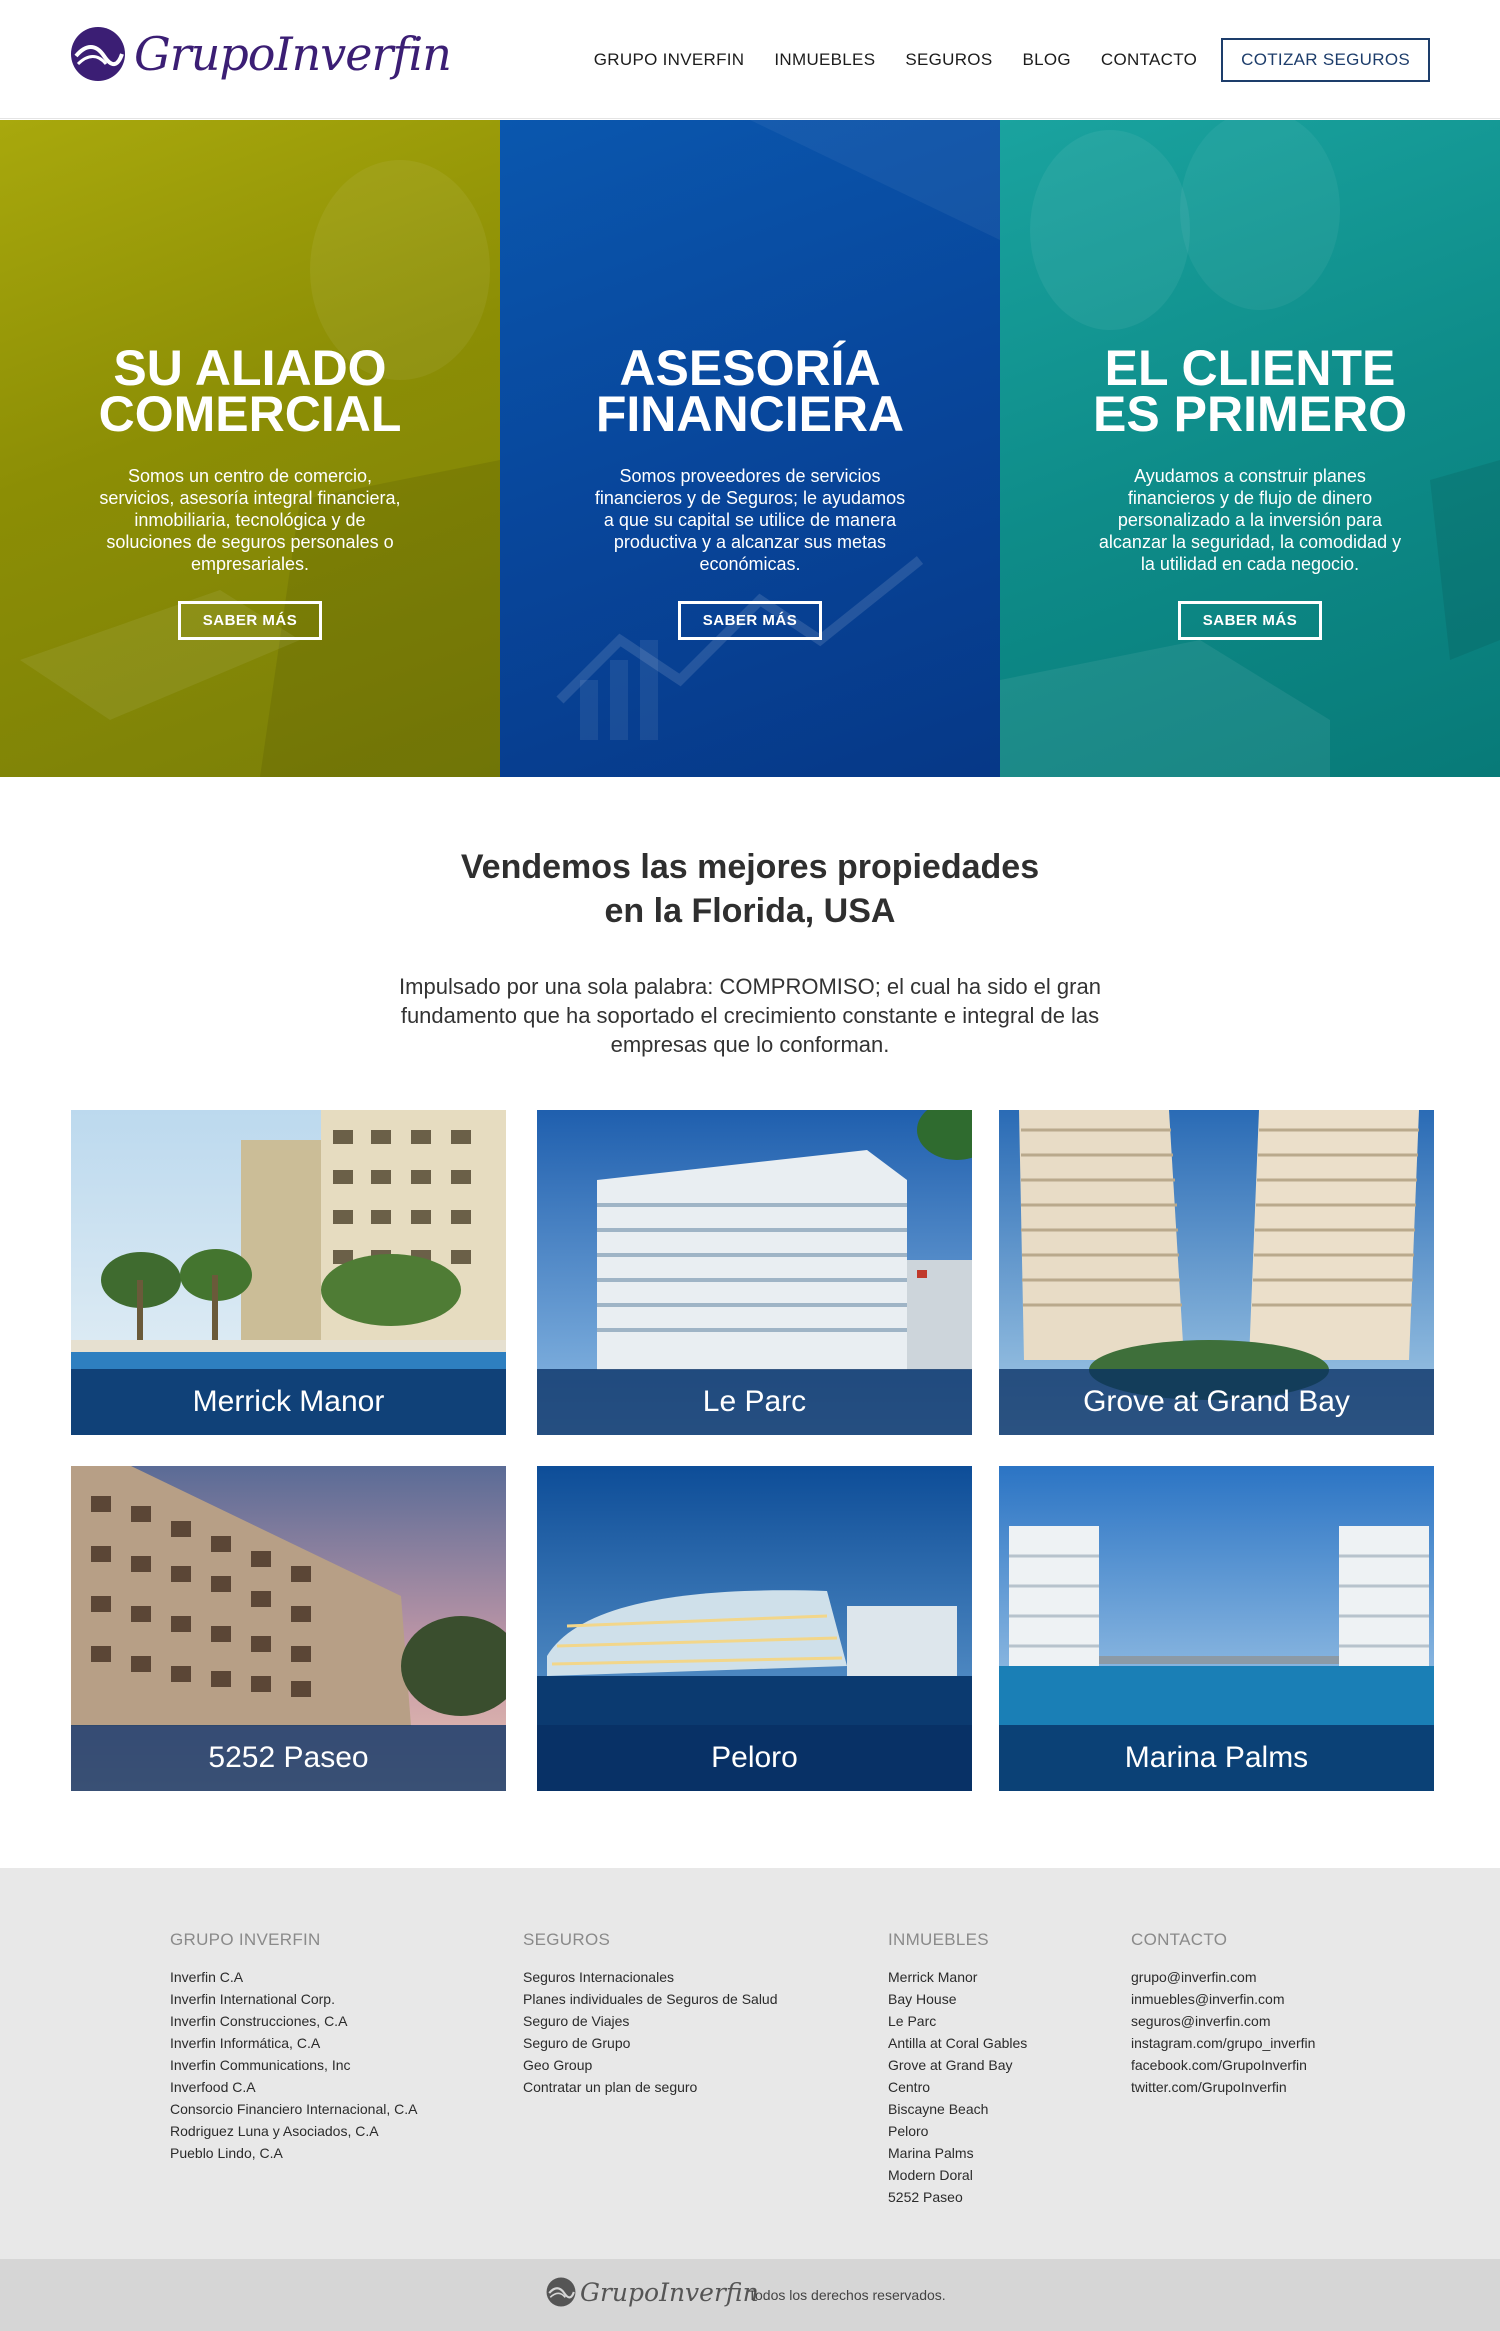  What do you see at coordinates (957, 2087) in the screenshot?
I see `footer-link: Centro` at bounding box center [957, 2087].